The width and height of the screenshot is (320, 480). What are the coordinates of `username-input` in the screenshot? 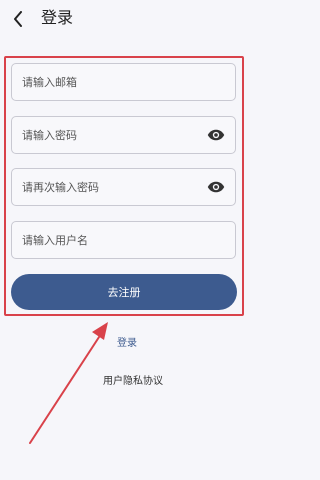 It's located at (123, 240).